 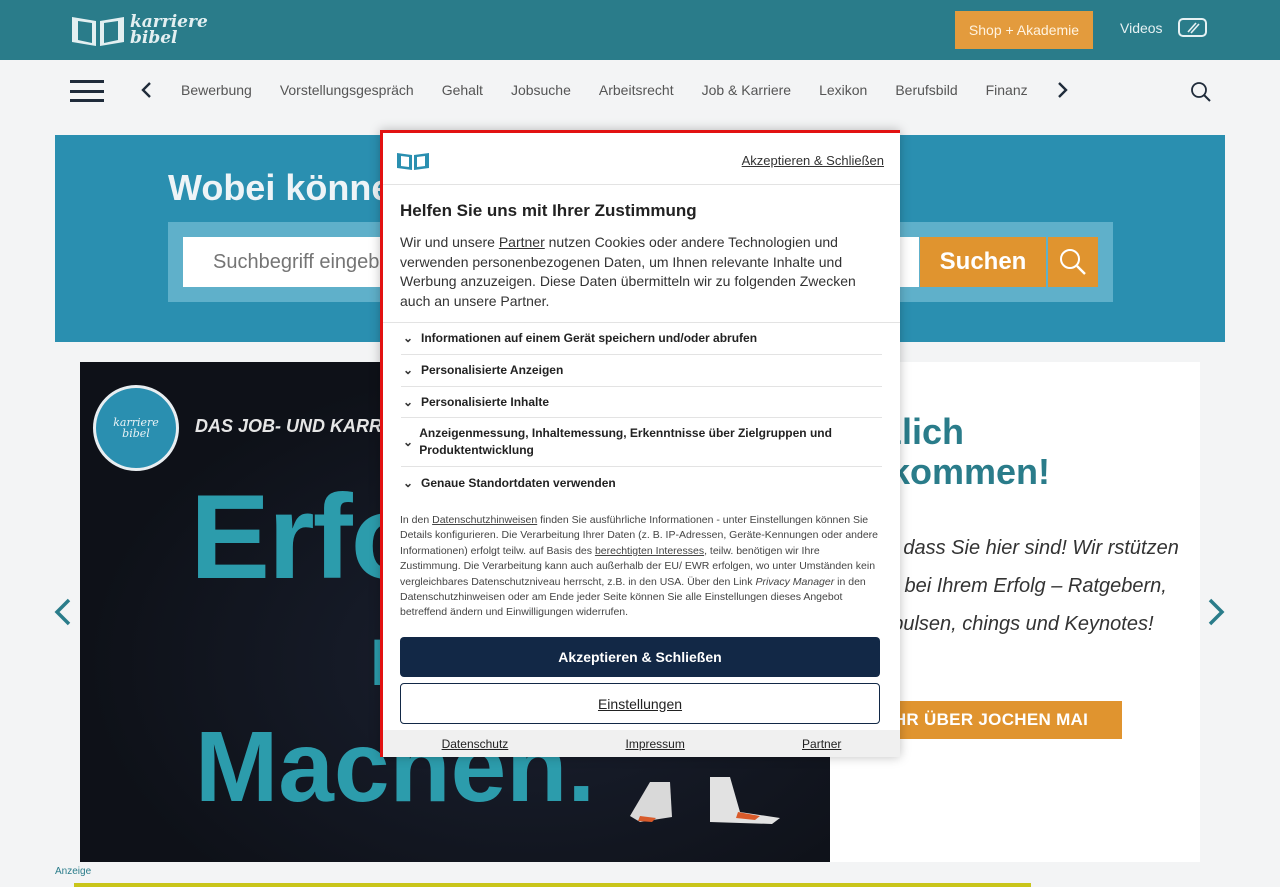 I want to click on consent-intro-pre: Wir und unsere, so click(x=449, y=242).